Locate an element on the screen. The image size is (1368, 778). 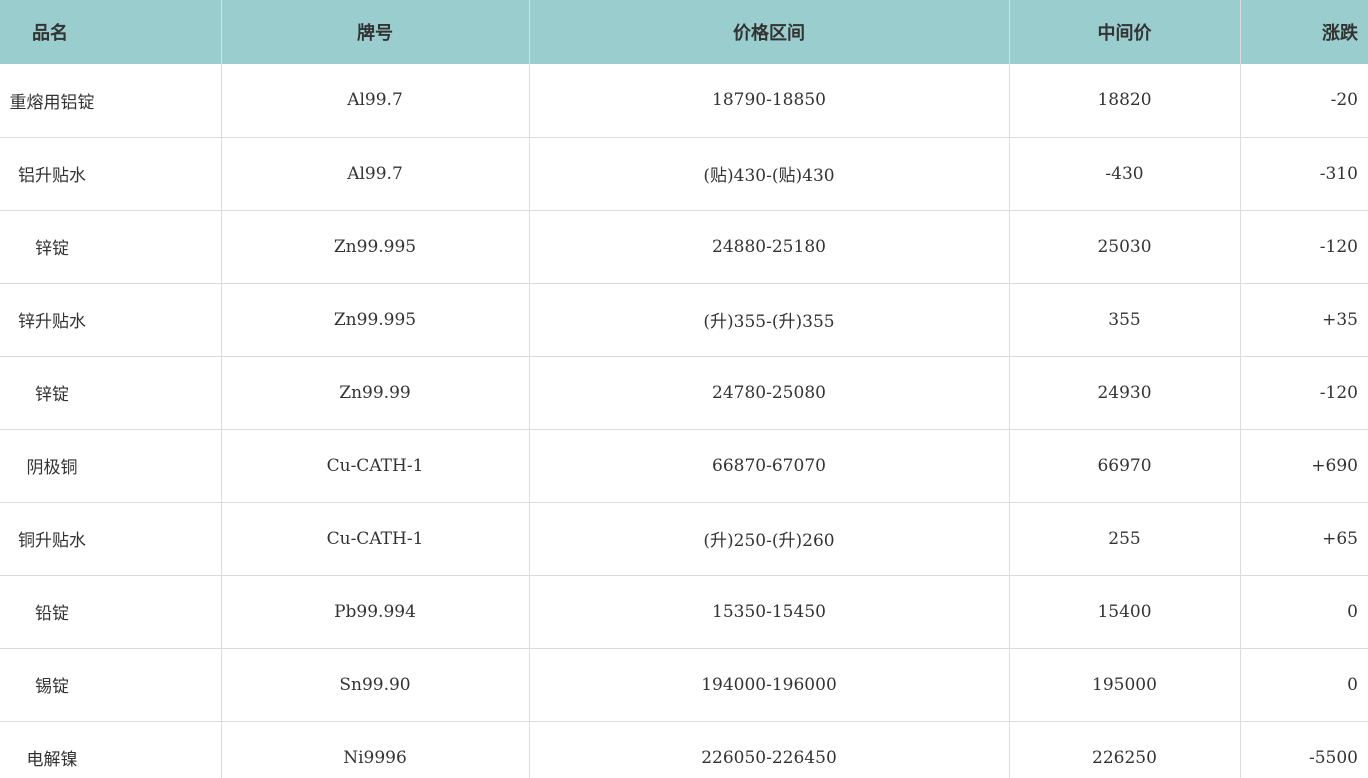
cell-mid-price: 355 is located at coordinates (1124, 319).